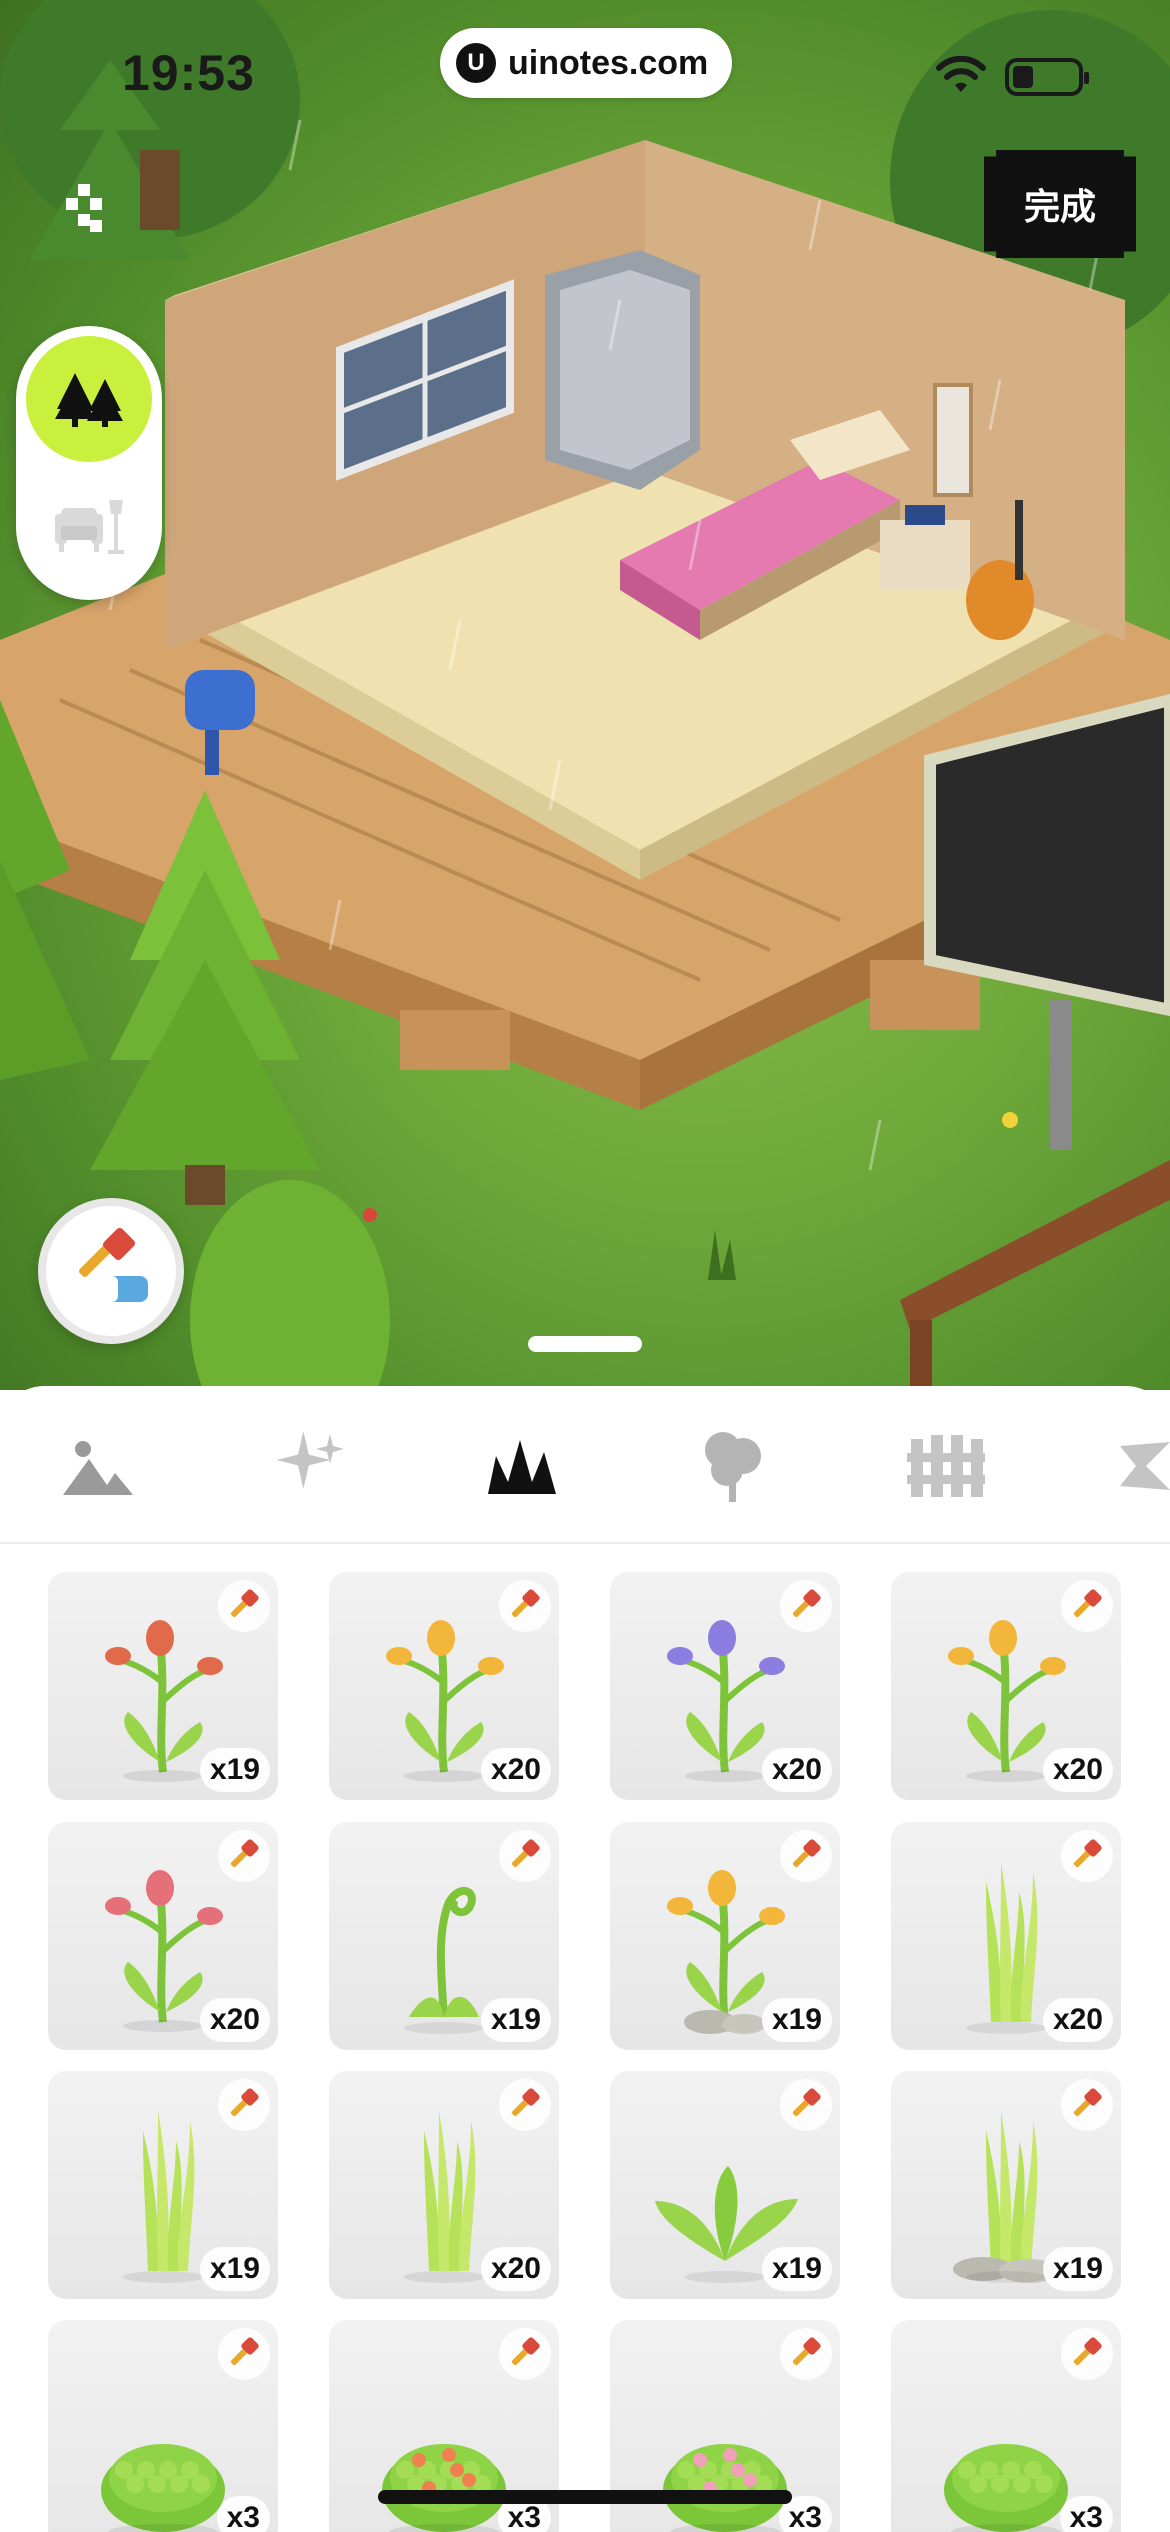  I want to click on tab-more, so click(1143, 1466).